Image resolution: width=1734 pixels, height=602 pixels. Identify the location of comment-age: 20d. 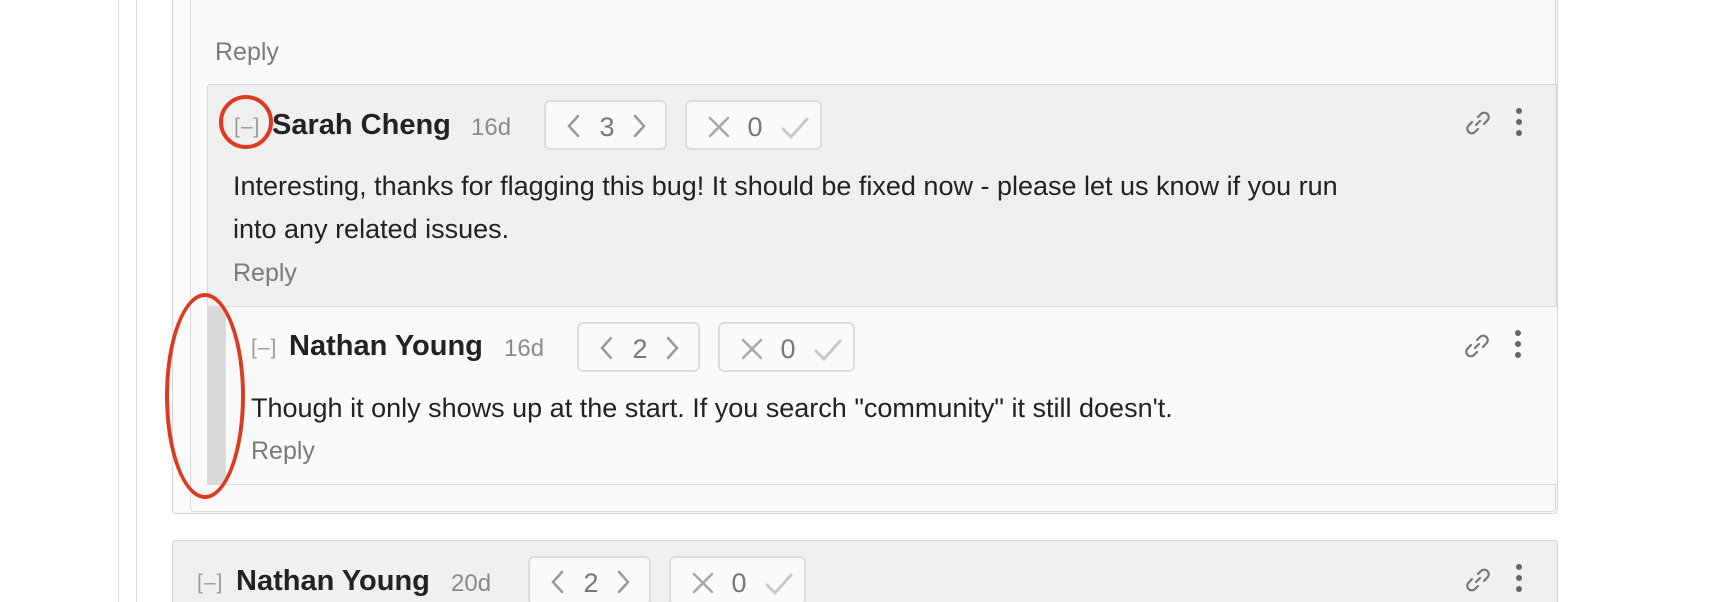
(471, 584).